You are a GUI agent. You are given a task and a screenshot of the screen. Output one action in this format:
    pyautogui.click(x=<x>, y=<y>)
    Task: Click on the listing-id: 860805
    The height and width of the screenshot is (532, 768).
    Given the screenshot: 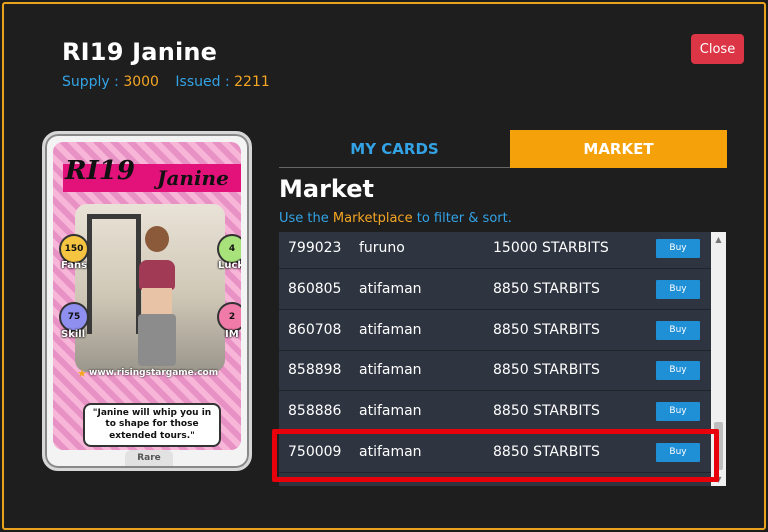 What is the action you would take?
    pyautogui.click(x=315, y=289)
    